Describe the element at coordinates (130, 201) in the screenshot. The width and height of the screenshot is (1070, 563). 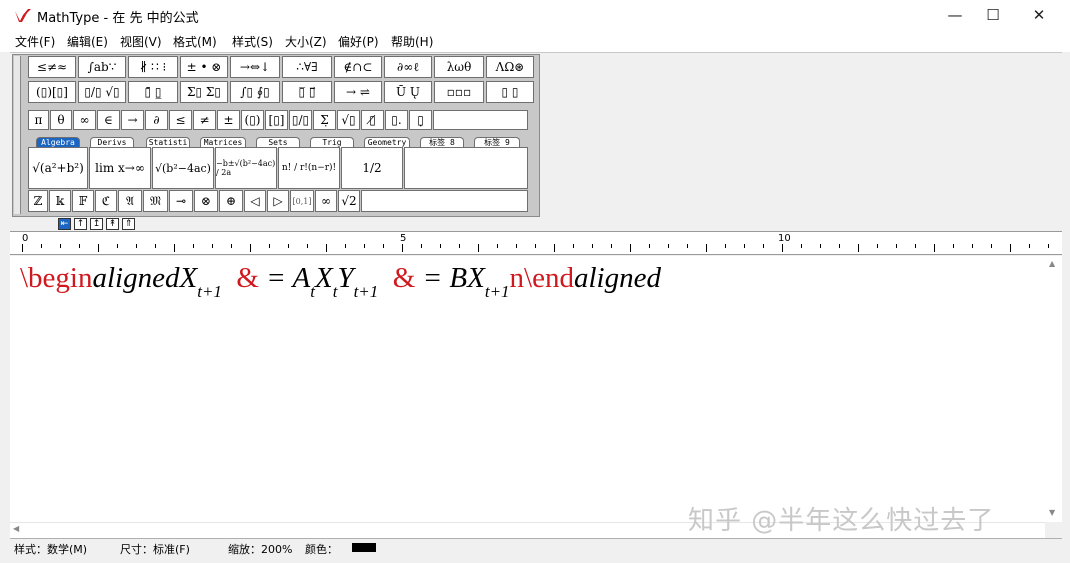
I see `sym-a: 𝔄` at that location.